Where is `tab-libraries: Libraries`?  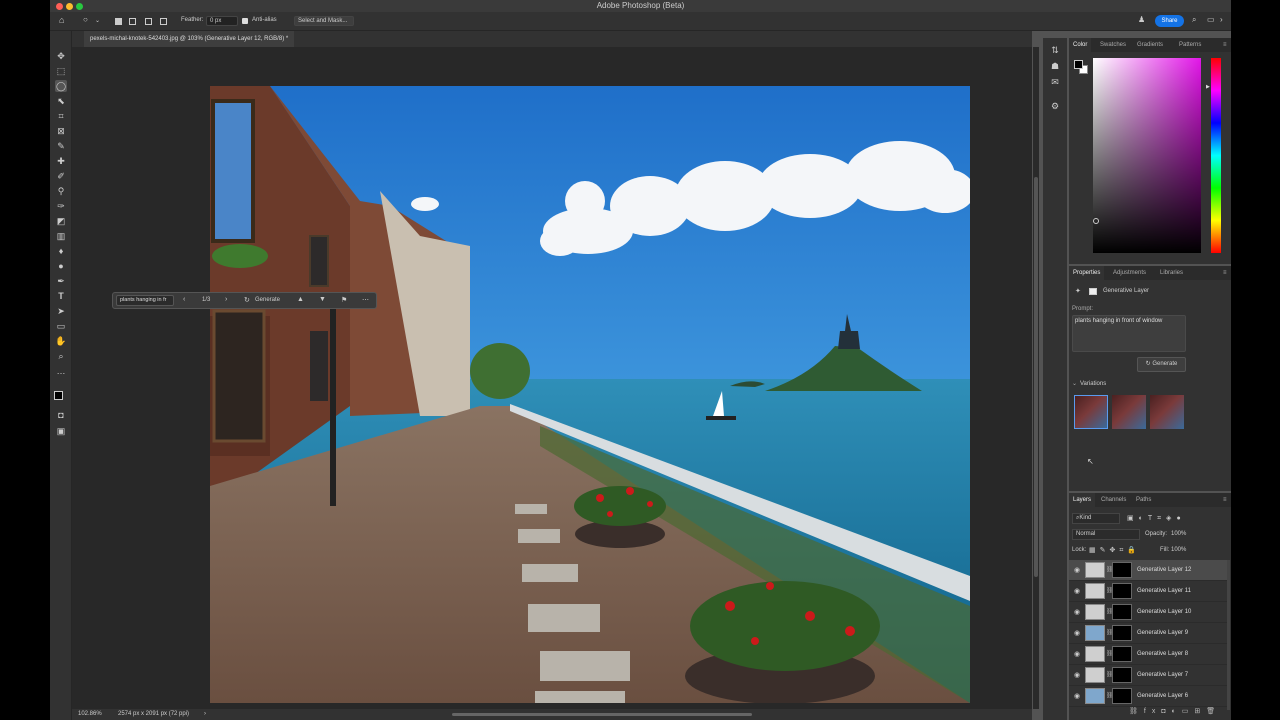
tab-libraries: Libraries is located at coordinates (1171, 273).